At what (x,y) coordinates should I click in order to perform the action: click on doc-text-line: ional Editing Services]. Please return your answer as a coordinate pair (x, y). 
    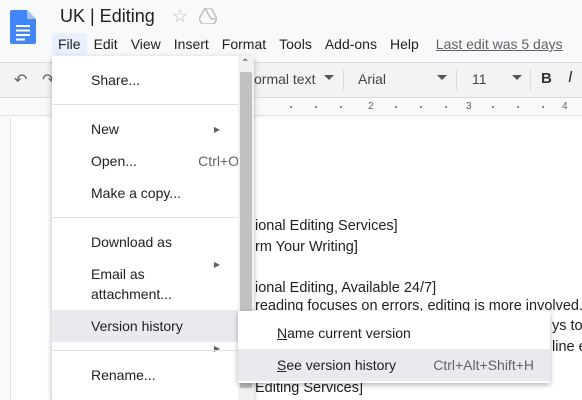
    Looking at the image, I should click on (326, 226).